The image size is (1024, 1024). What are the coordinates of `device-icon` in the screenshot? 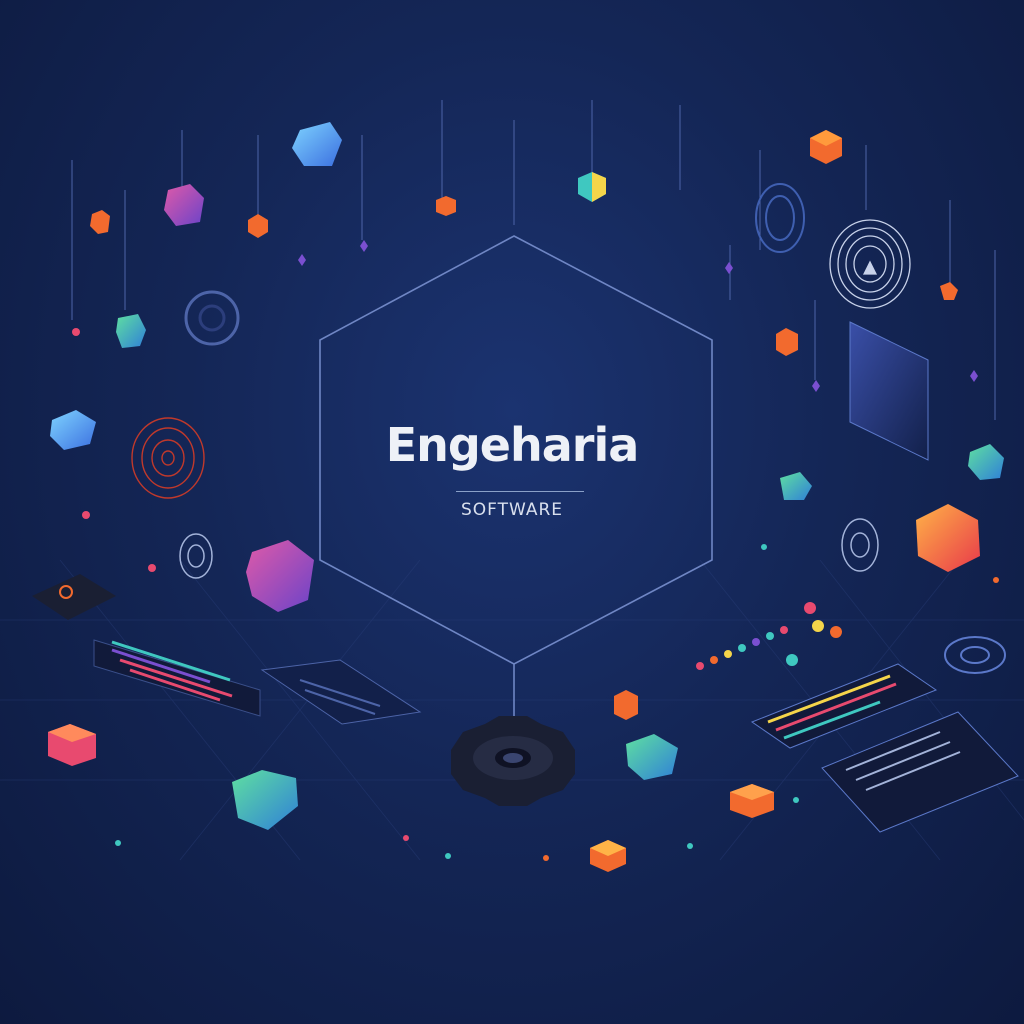 It's located at (74, 597).